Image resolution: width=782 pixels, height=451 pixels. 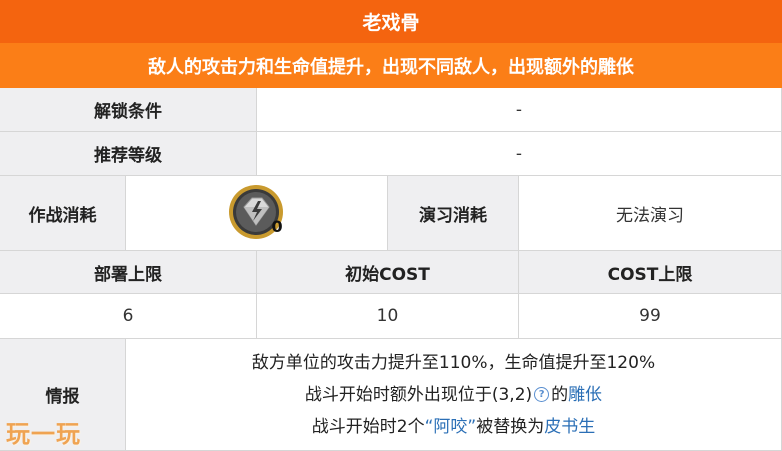 What do you see at coordinates (585, 395) in the screenshot?
I see `enemy-link-diaochang: 雕伥` at bounding box center [585, 395].